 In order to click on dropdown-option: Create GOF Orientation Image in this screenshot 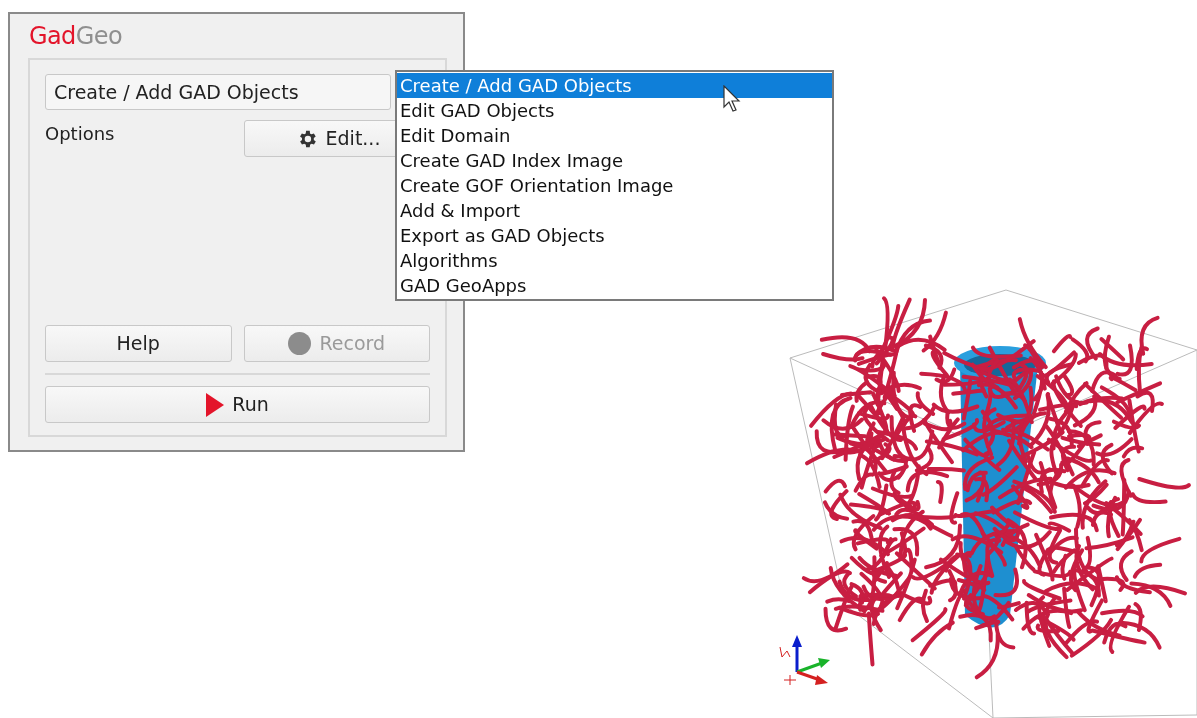, I will do `click(614, 185)`.